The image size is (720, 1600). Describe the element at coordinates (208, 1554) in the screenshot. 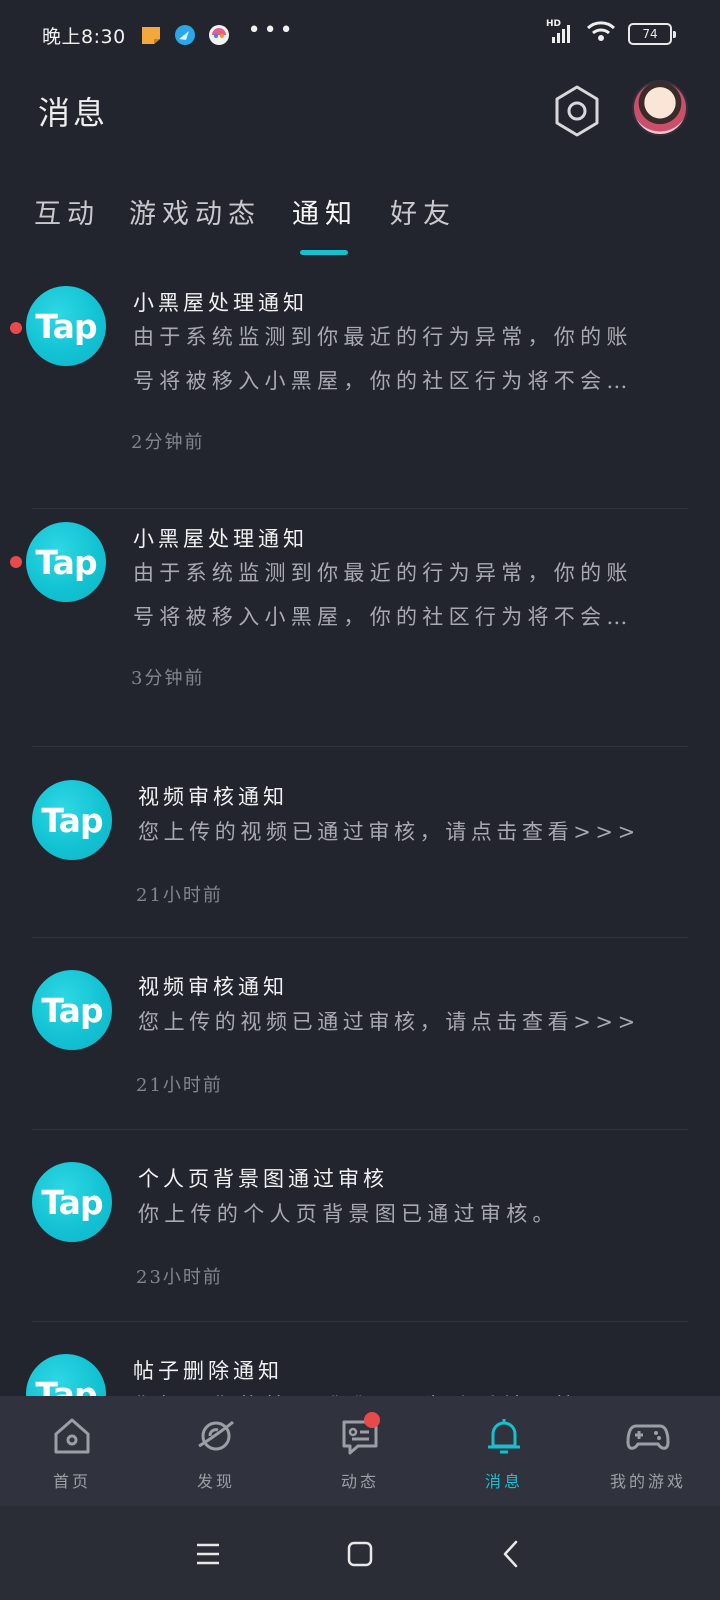

I see `menu-icon` at that location.